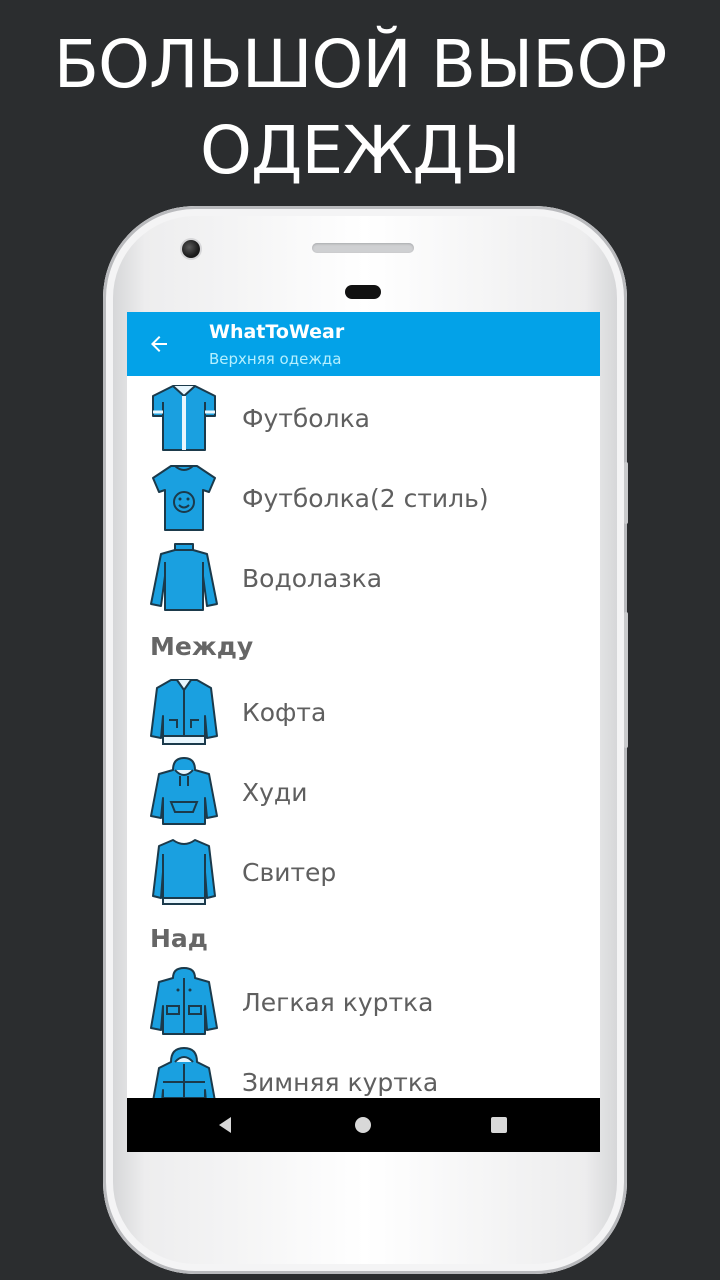  What do you see at coordinates (360, 108) in the screenshot?
I see `promo-headline: БОЛЬШОЙ ВЫБОР ОДЕЖДЫ` at bounding box center [360, 108].